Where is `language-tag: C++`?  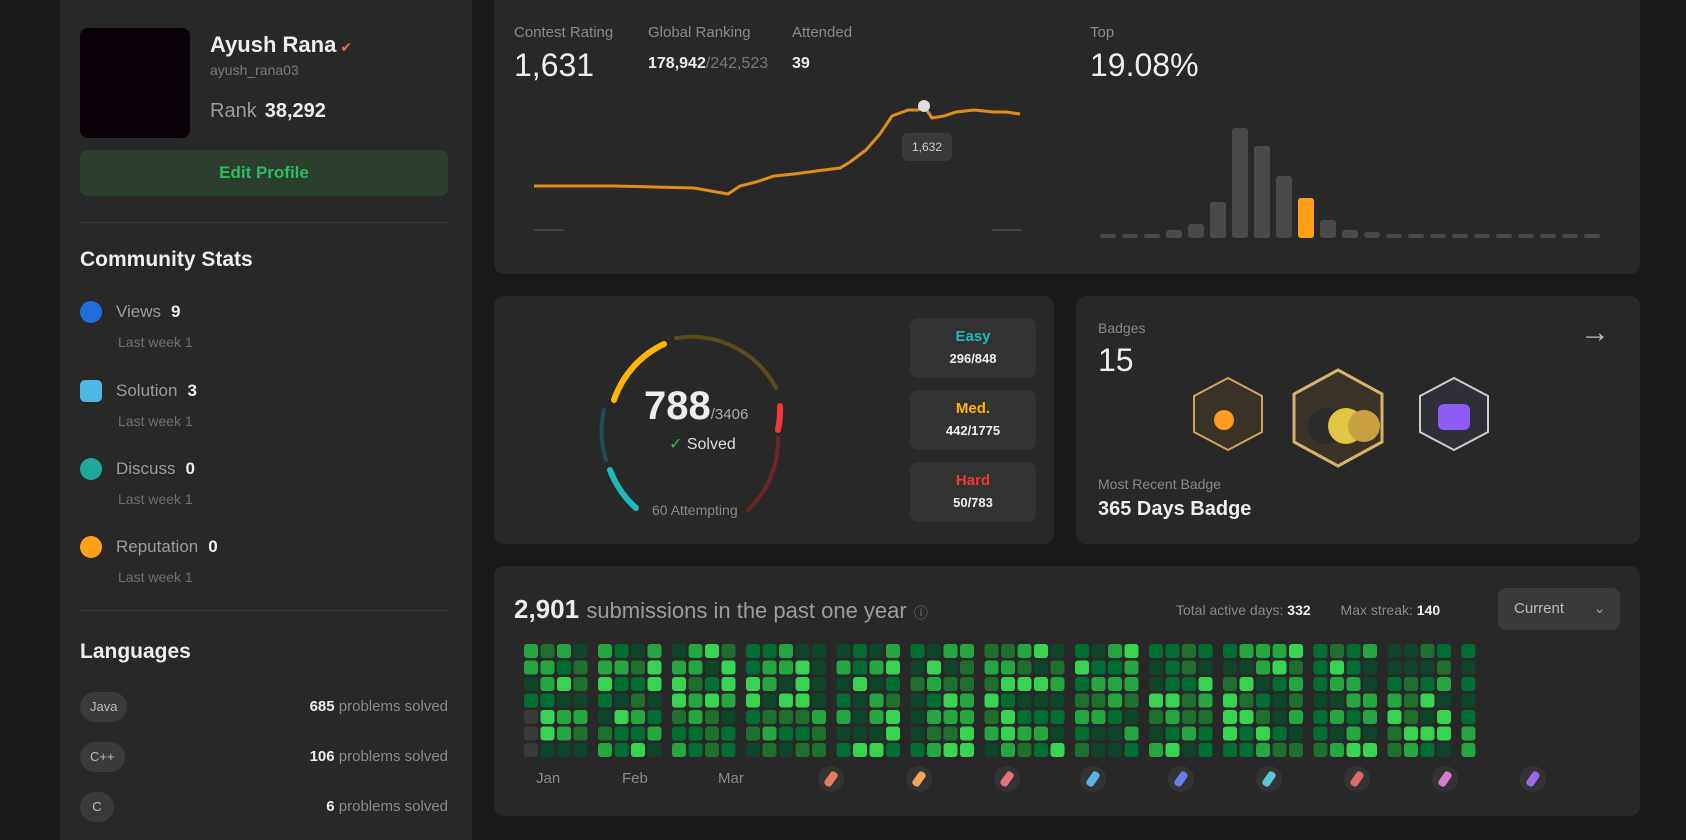 language-tag: C++ is located at coordinates (102, 757).